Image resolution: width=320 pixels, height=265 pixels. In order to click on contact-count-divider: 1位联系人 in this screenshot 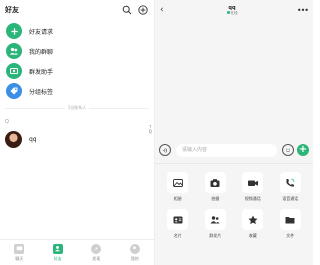, I will do `click(77, 108)`.